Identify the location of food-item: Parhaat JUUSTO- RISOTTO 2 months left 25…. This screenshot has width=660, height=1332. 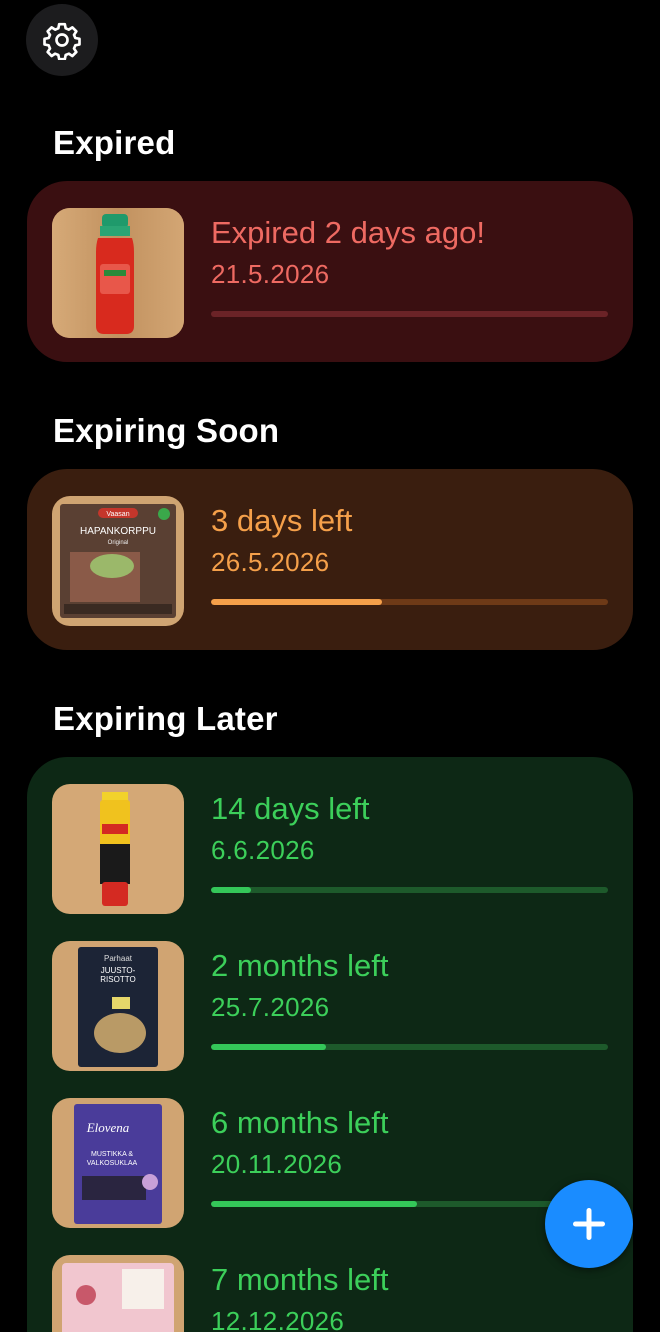
(330, 1006).